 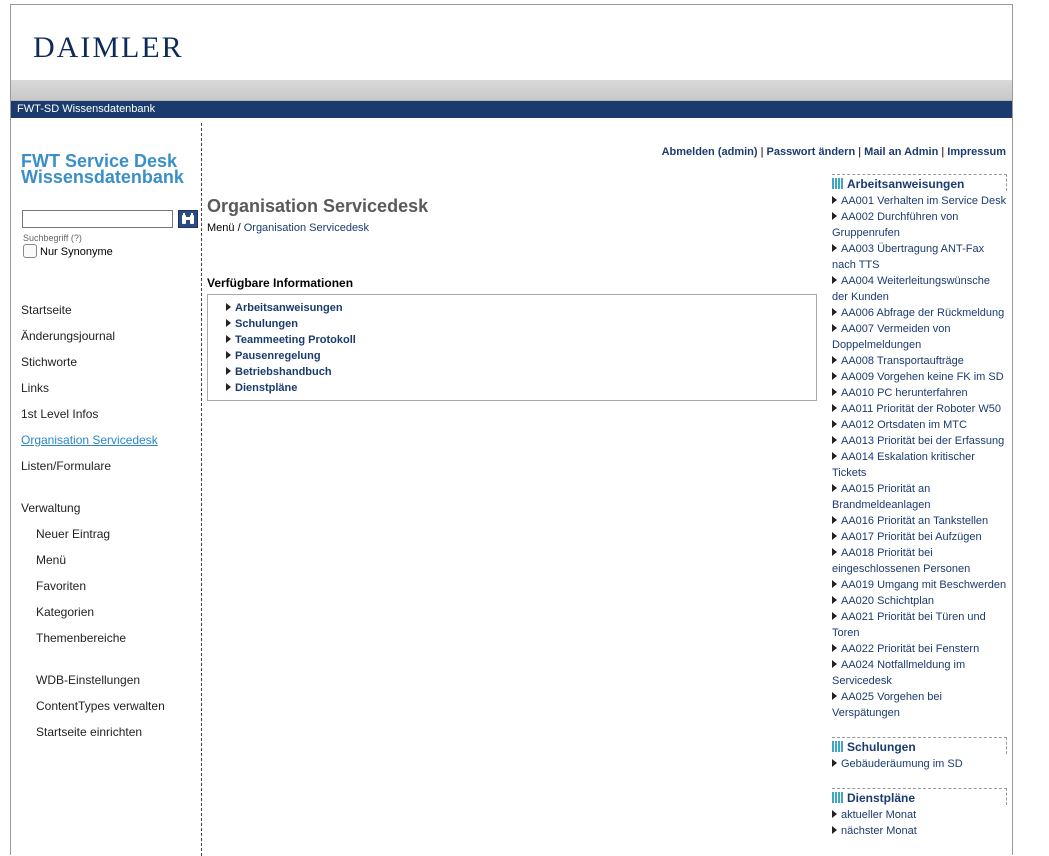 What do you see at coordinates (50, 508) in the screenshot?
I see `sidebar-heading-verwaltung: Verwaltung` at bounding box center [50, 508].